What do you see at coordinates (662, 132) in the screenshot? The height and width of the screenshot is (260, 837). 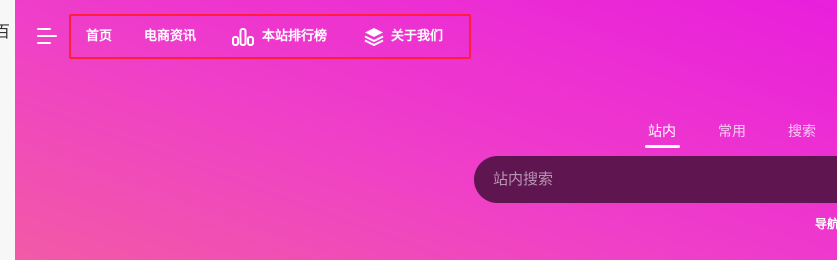 I see `tab-site: 站内` at bounding box center [662, 132].